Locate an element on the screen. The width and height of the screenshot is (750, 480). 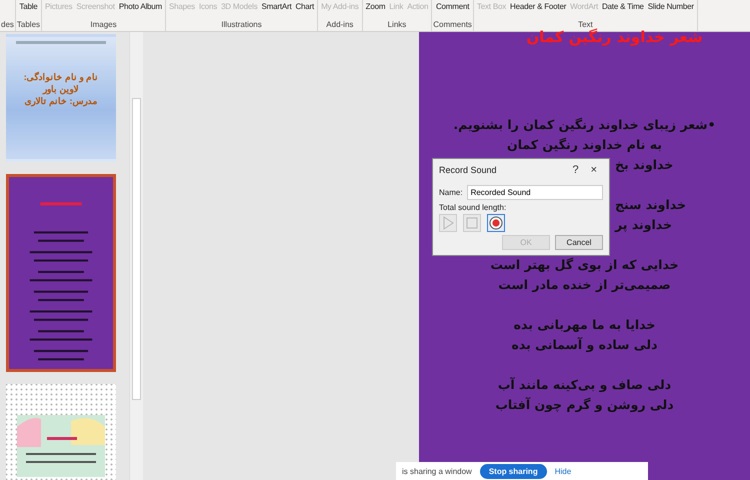
record-button is located at coordinates (496, 223).